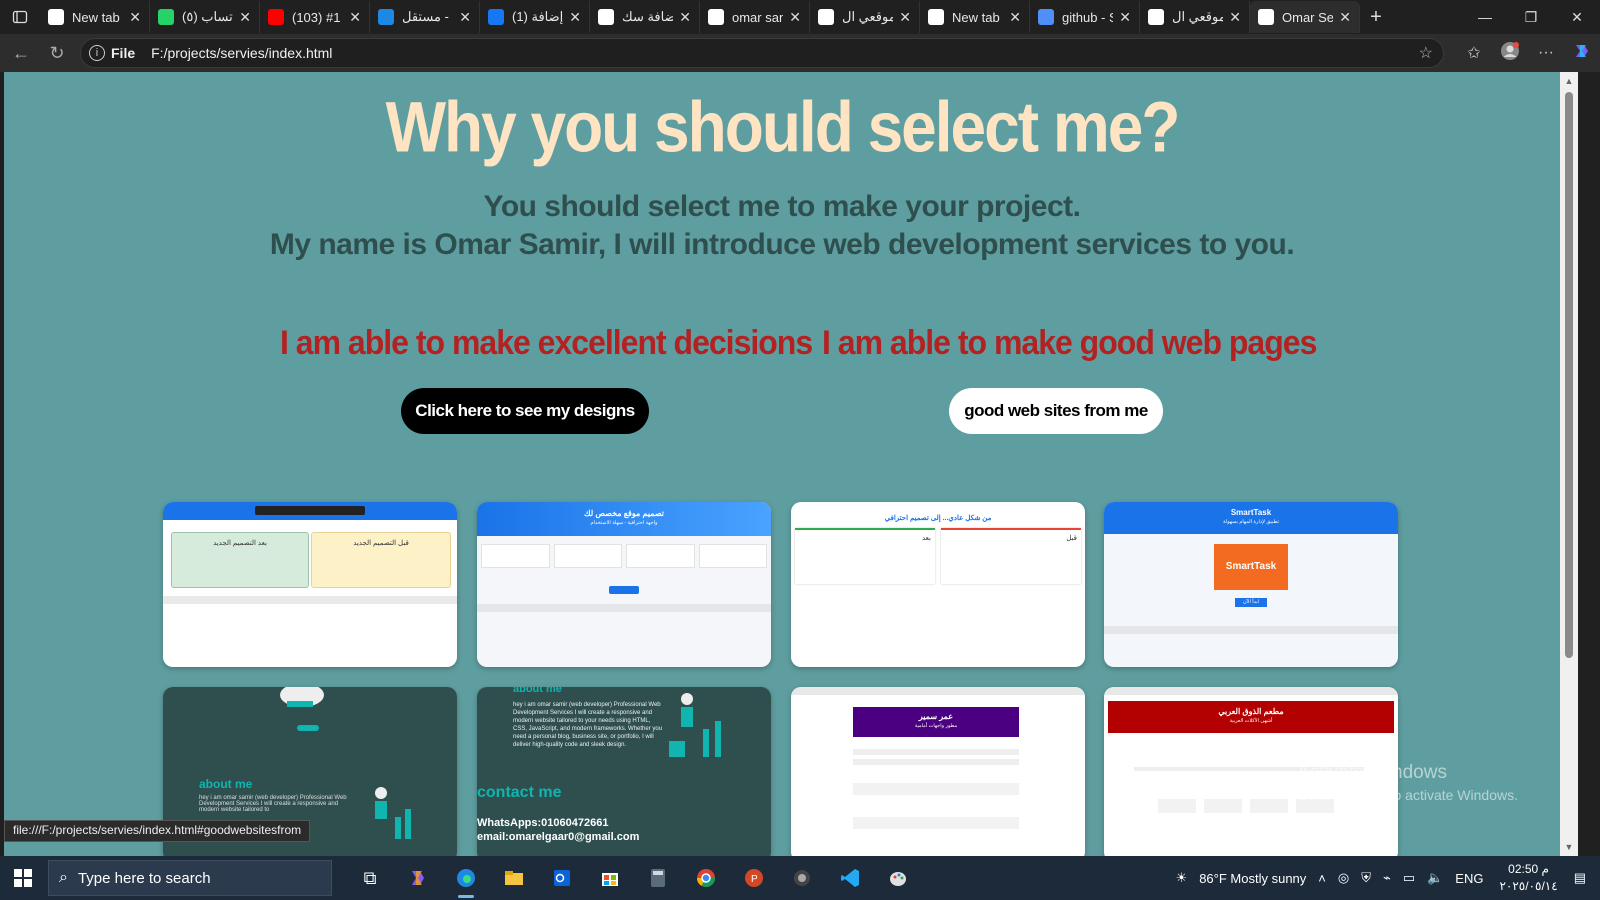  Describe the element at coordinates (645, 17) in the screenshot. I see `tab-6: إضافة سك ✕` at that location.